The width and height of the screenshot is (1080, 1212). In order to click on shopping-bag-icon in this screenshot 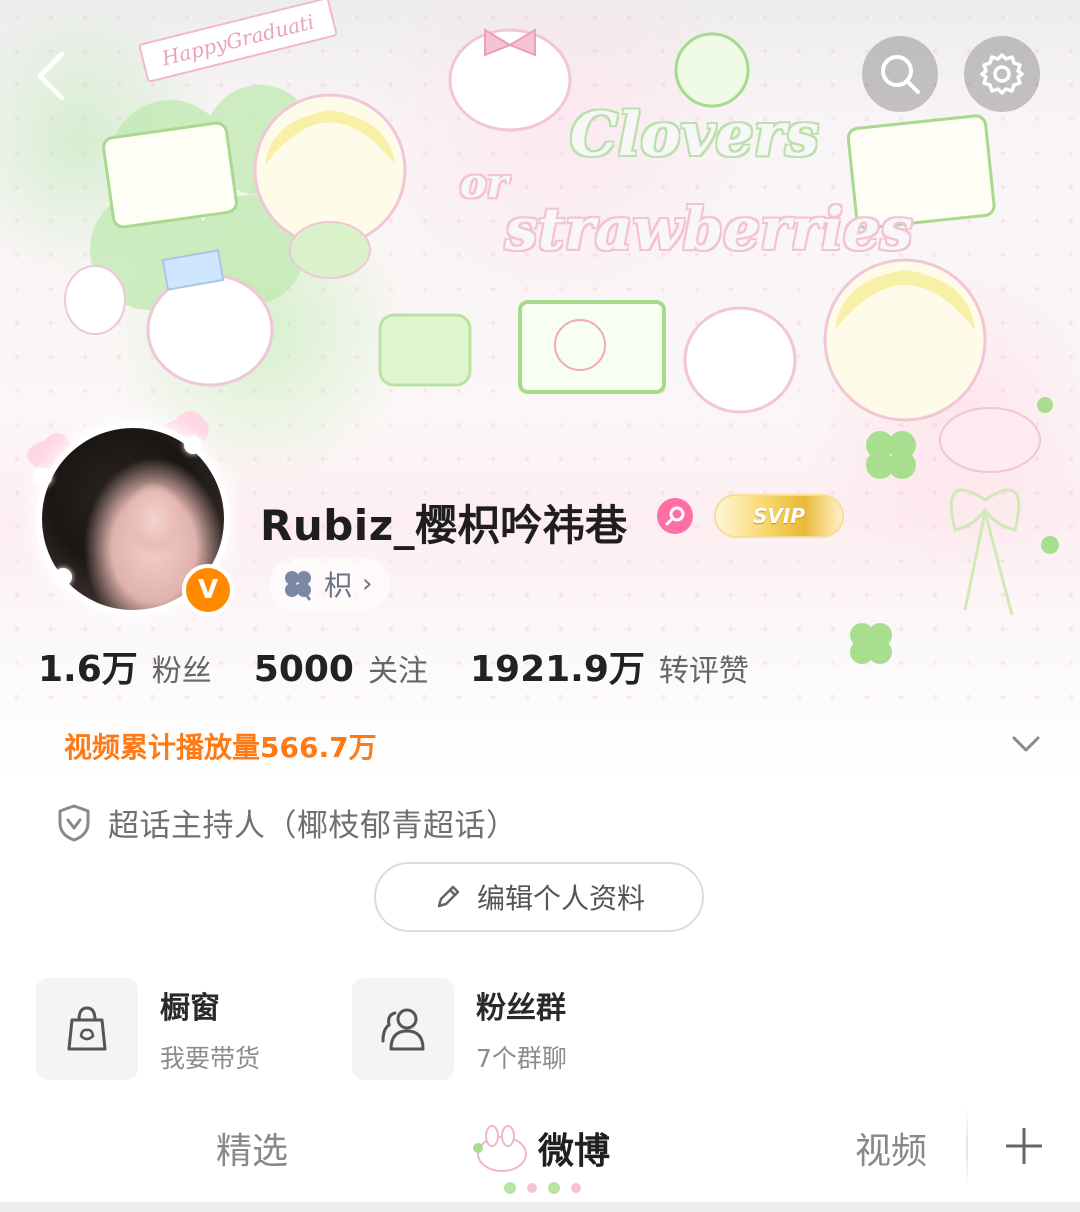, I will do `click(87, 1028)`.